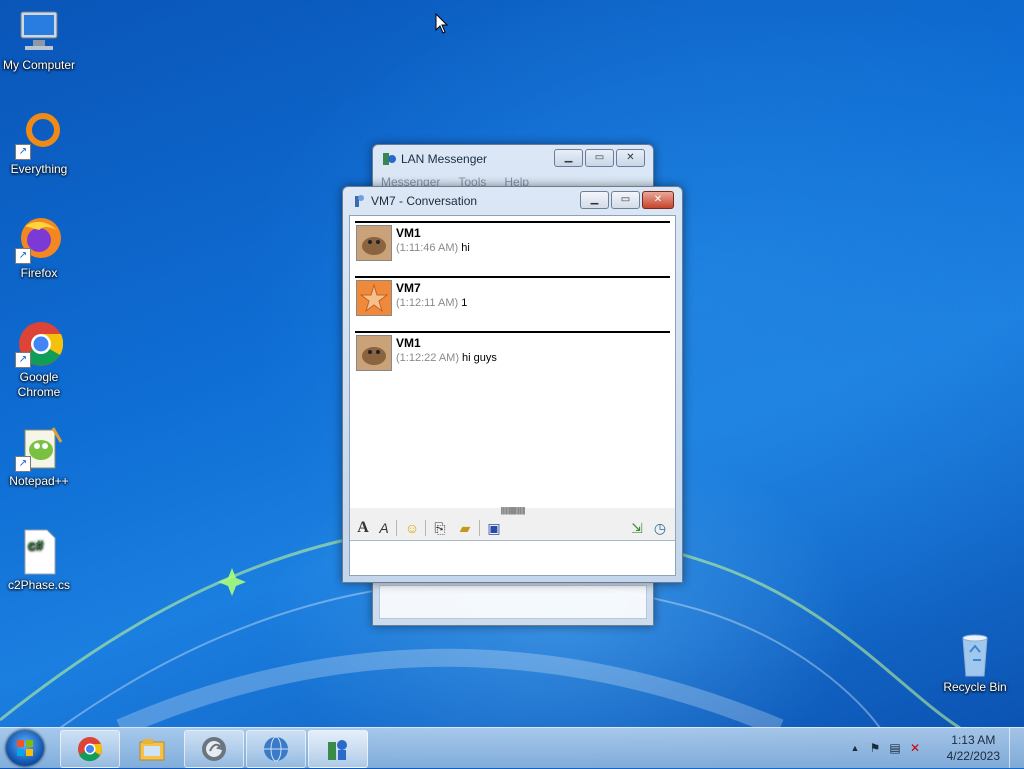 The width and height of the screenshot is (1024, 769). I want to click on windows-logo-icon, so click(25, 748).